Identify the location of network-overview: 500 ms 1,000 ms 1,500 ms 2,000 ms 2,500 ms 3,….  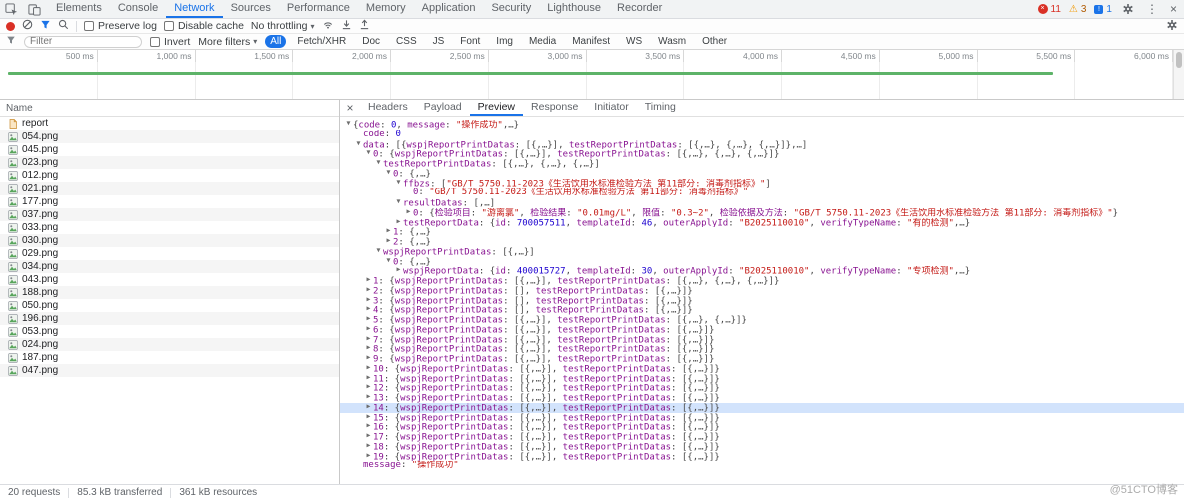
(592, 75).